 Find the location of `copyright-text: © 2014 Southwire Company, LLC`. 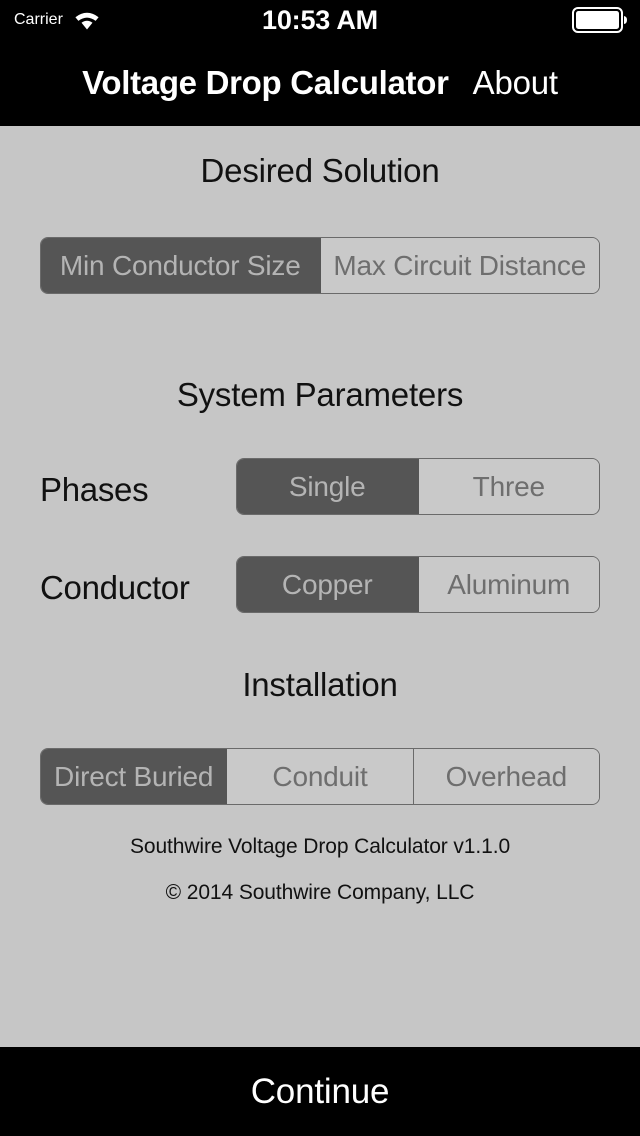

copyright-text: © 2014 Southwire Company, LLC is located at coordinates (320, 892).